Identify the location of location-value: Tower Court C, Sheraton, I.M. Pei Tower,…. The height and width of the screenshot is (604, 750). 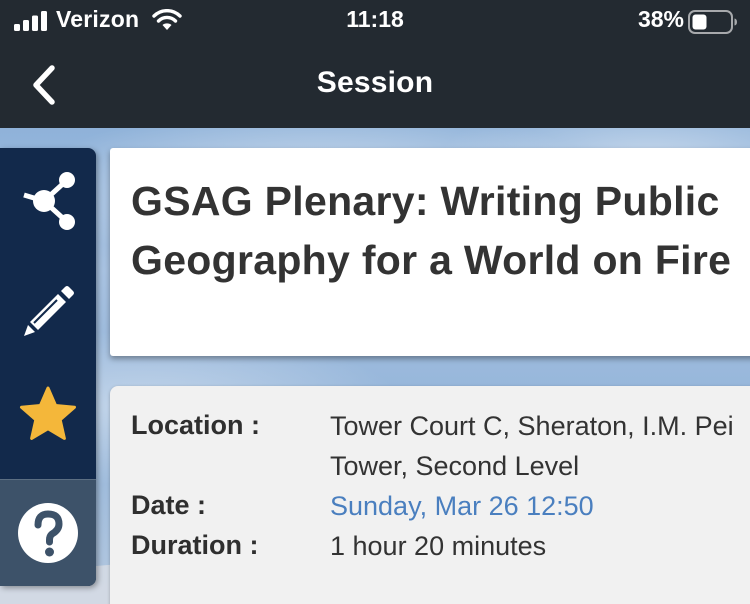
(532, 446).